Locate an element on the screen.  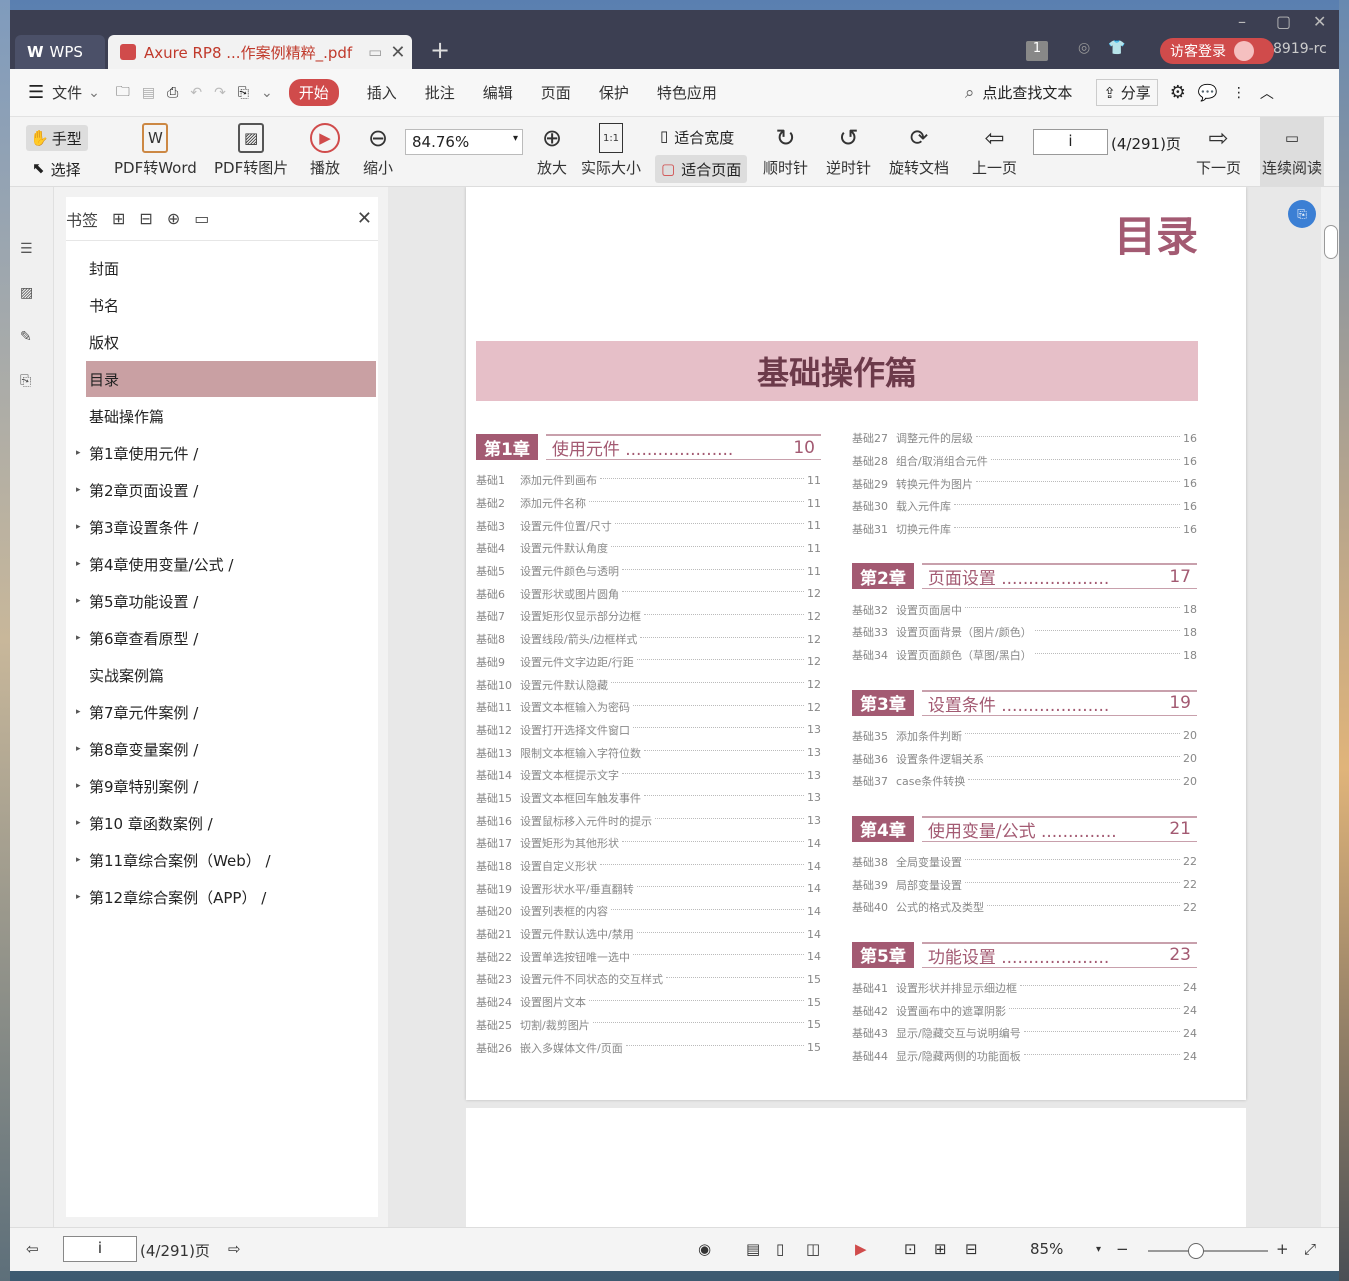
search-icon: ⌕ is located at coordinates (970, 93).